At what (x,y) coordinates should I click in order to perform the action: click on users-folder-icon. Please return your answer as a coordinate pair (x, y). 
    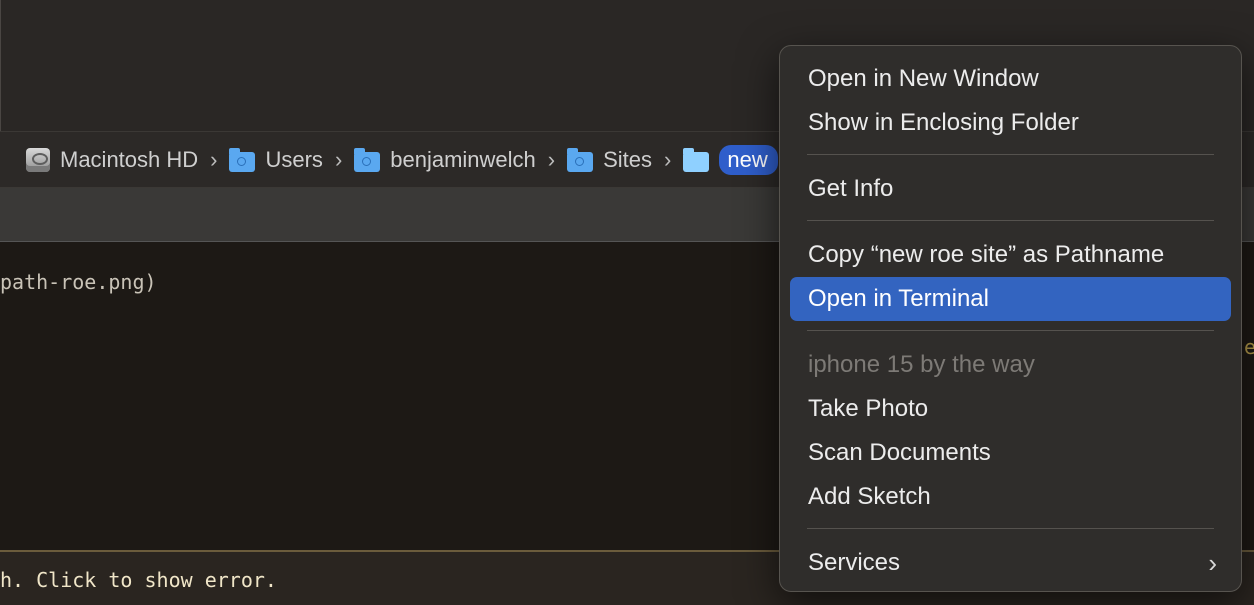
    Looking at the image, I should click on (242, 159).